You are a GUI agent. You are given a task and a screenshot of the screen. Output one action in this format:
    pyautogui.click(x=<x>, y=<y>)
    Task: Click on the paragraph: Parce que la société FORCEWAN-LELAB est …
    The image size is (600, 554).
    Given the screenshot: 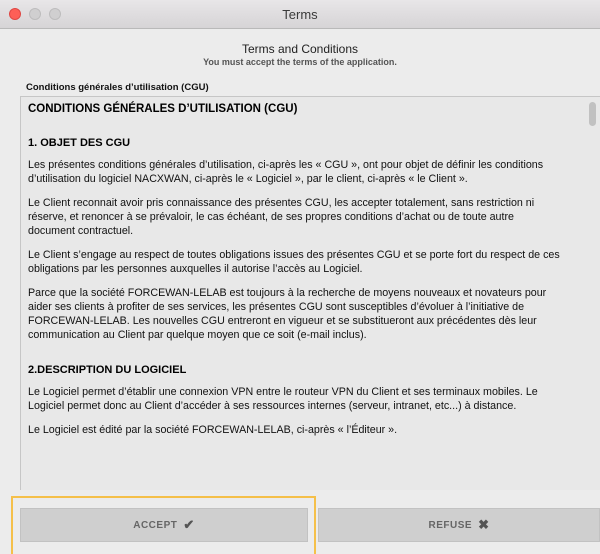 What is the action you would take?
    pyautogui.click(x=287, y=314)
    